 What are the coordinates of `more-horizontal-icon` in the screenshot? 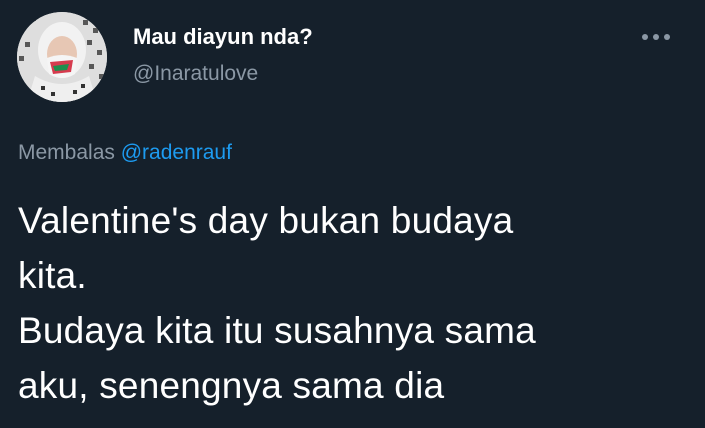 It's located at (656, 37).